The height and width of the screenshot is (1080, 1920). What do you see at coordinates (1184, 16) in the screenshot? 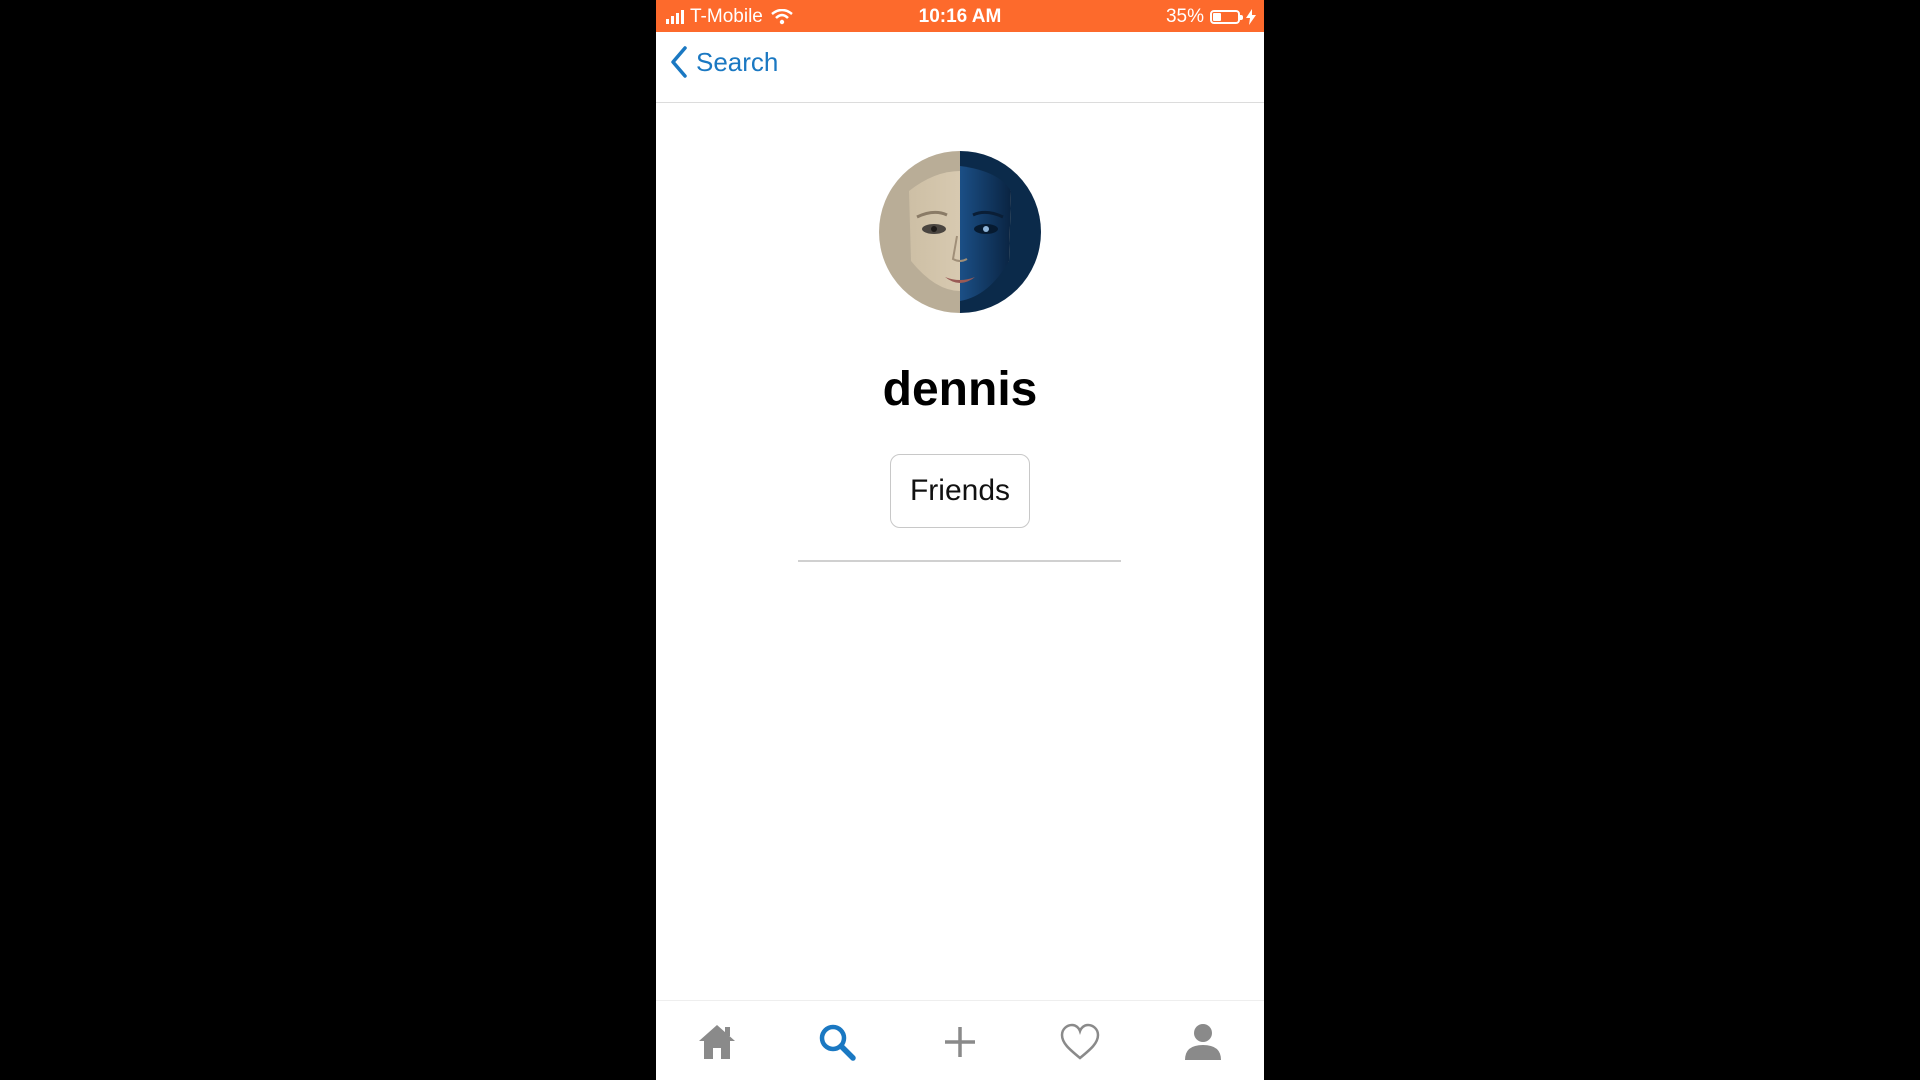
I see `battery-percent: 35%` at bounding box center [1184, 16].